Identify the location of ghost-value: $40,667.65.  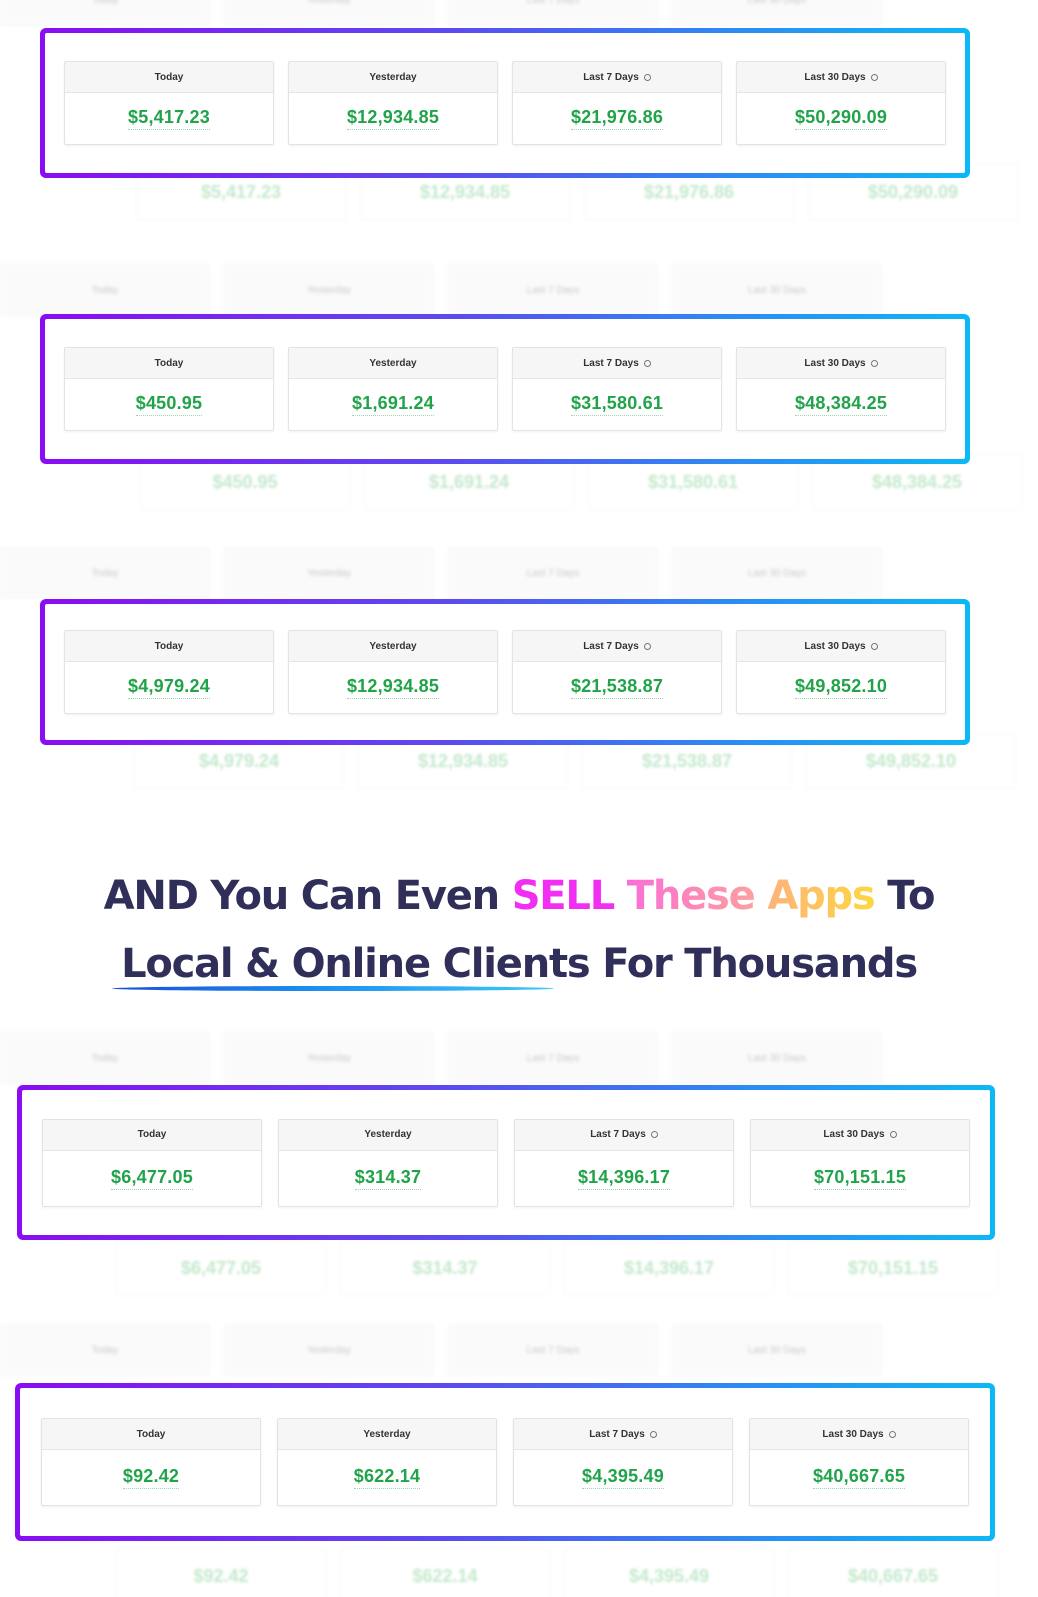
(893, 1572).